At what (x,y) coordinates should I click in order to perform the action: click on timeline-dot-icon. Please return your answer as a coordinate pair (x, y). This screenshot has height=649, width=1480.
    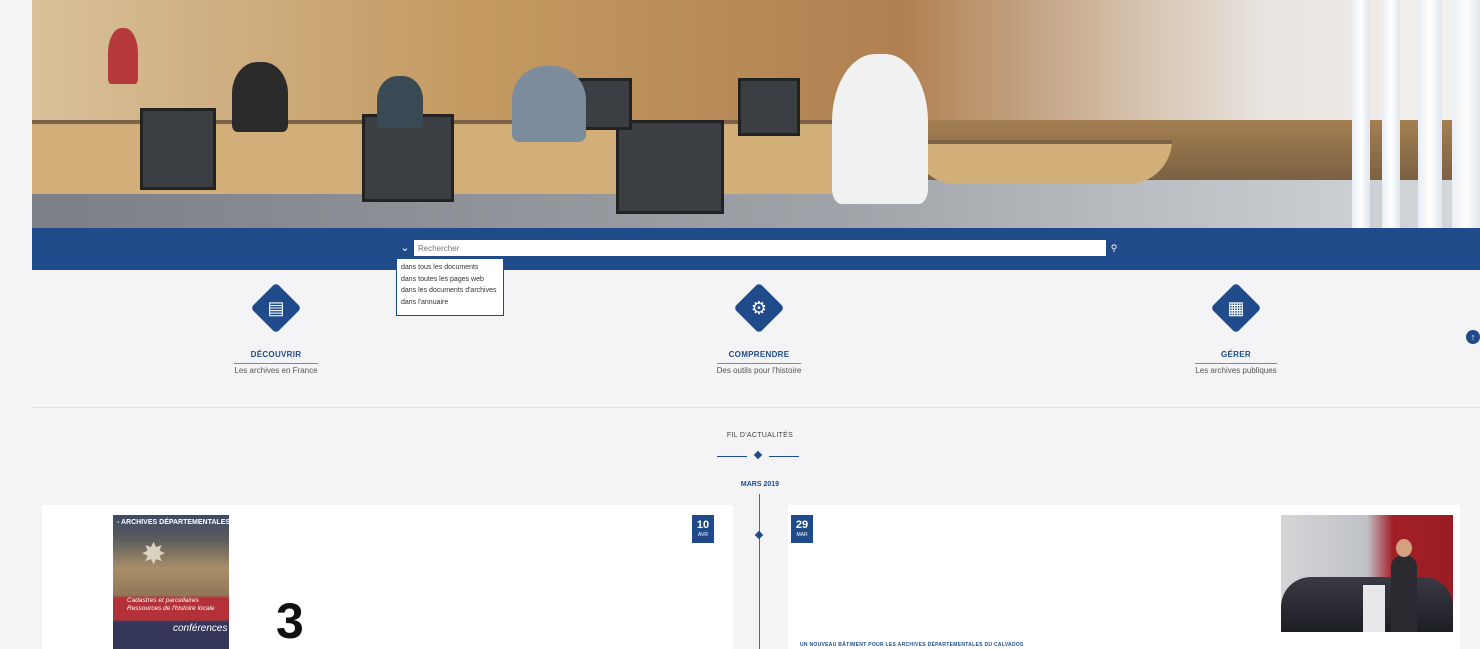
    Looking at the image, I should click on (759, 535).